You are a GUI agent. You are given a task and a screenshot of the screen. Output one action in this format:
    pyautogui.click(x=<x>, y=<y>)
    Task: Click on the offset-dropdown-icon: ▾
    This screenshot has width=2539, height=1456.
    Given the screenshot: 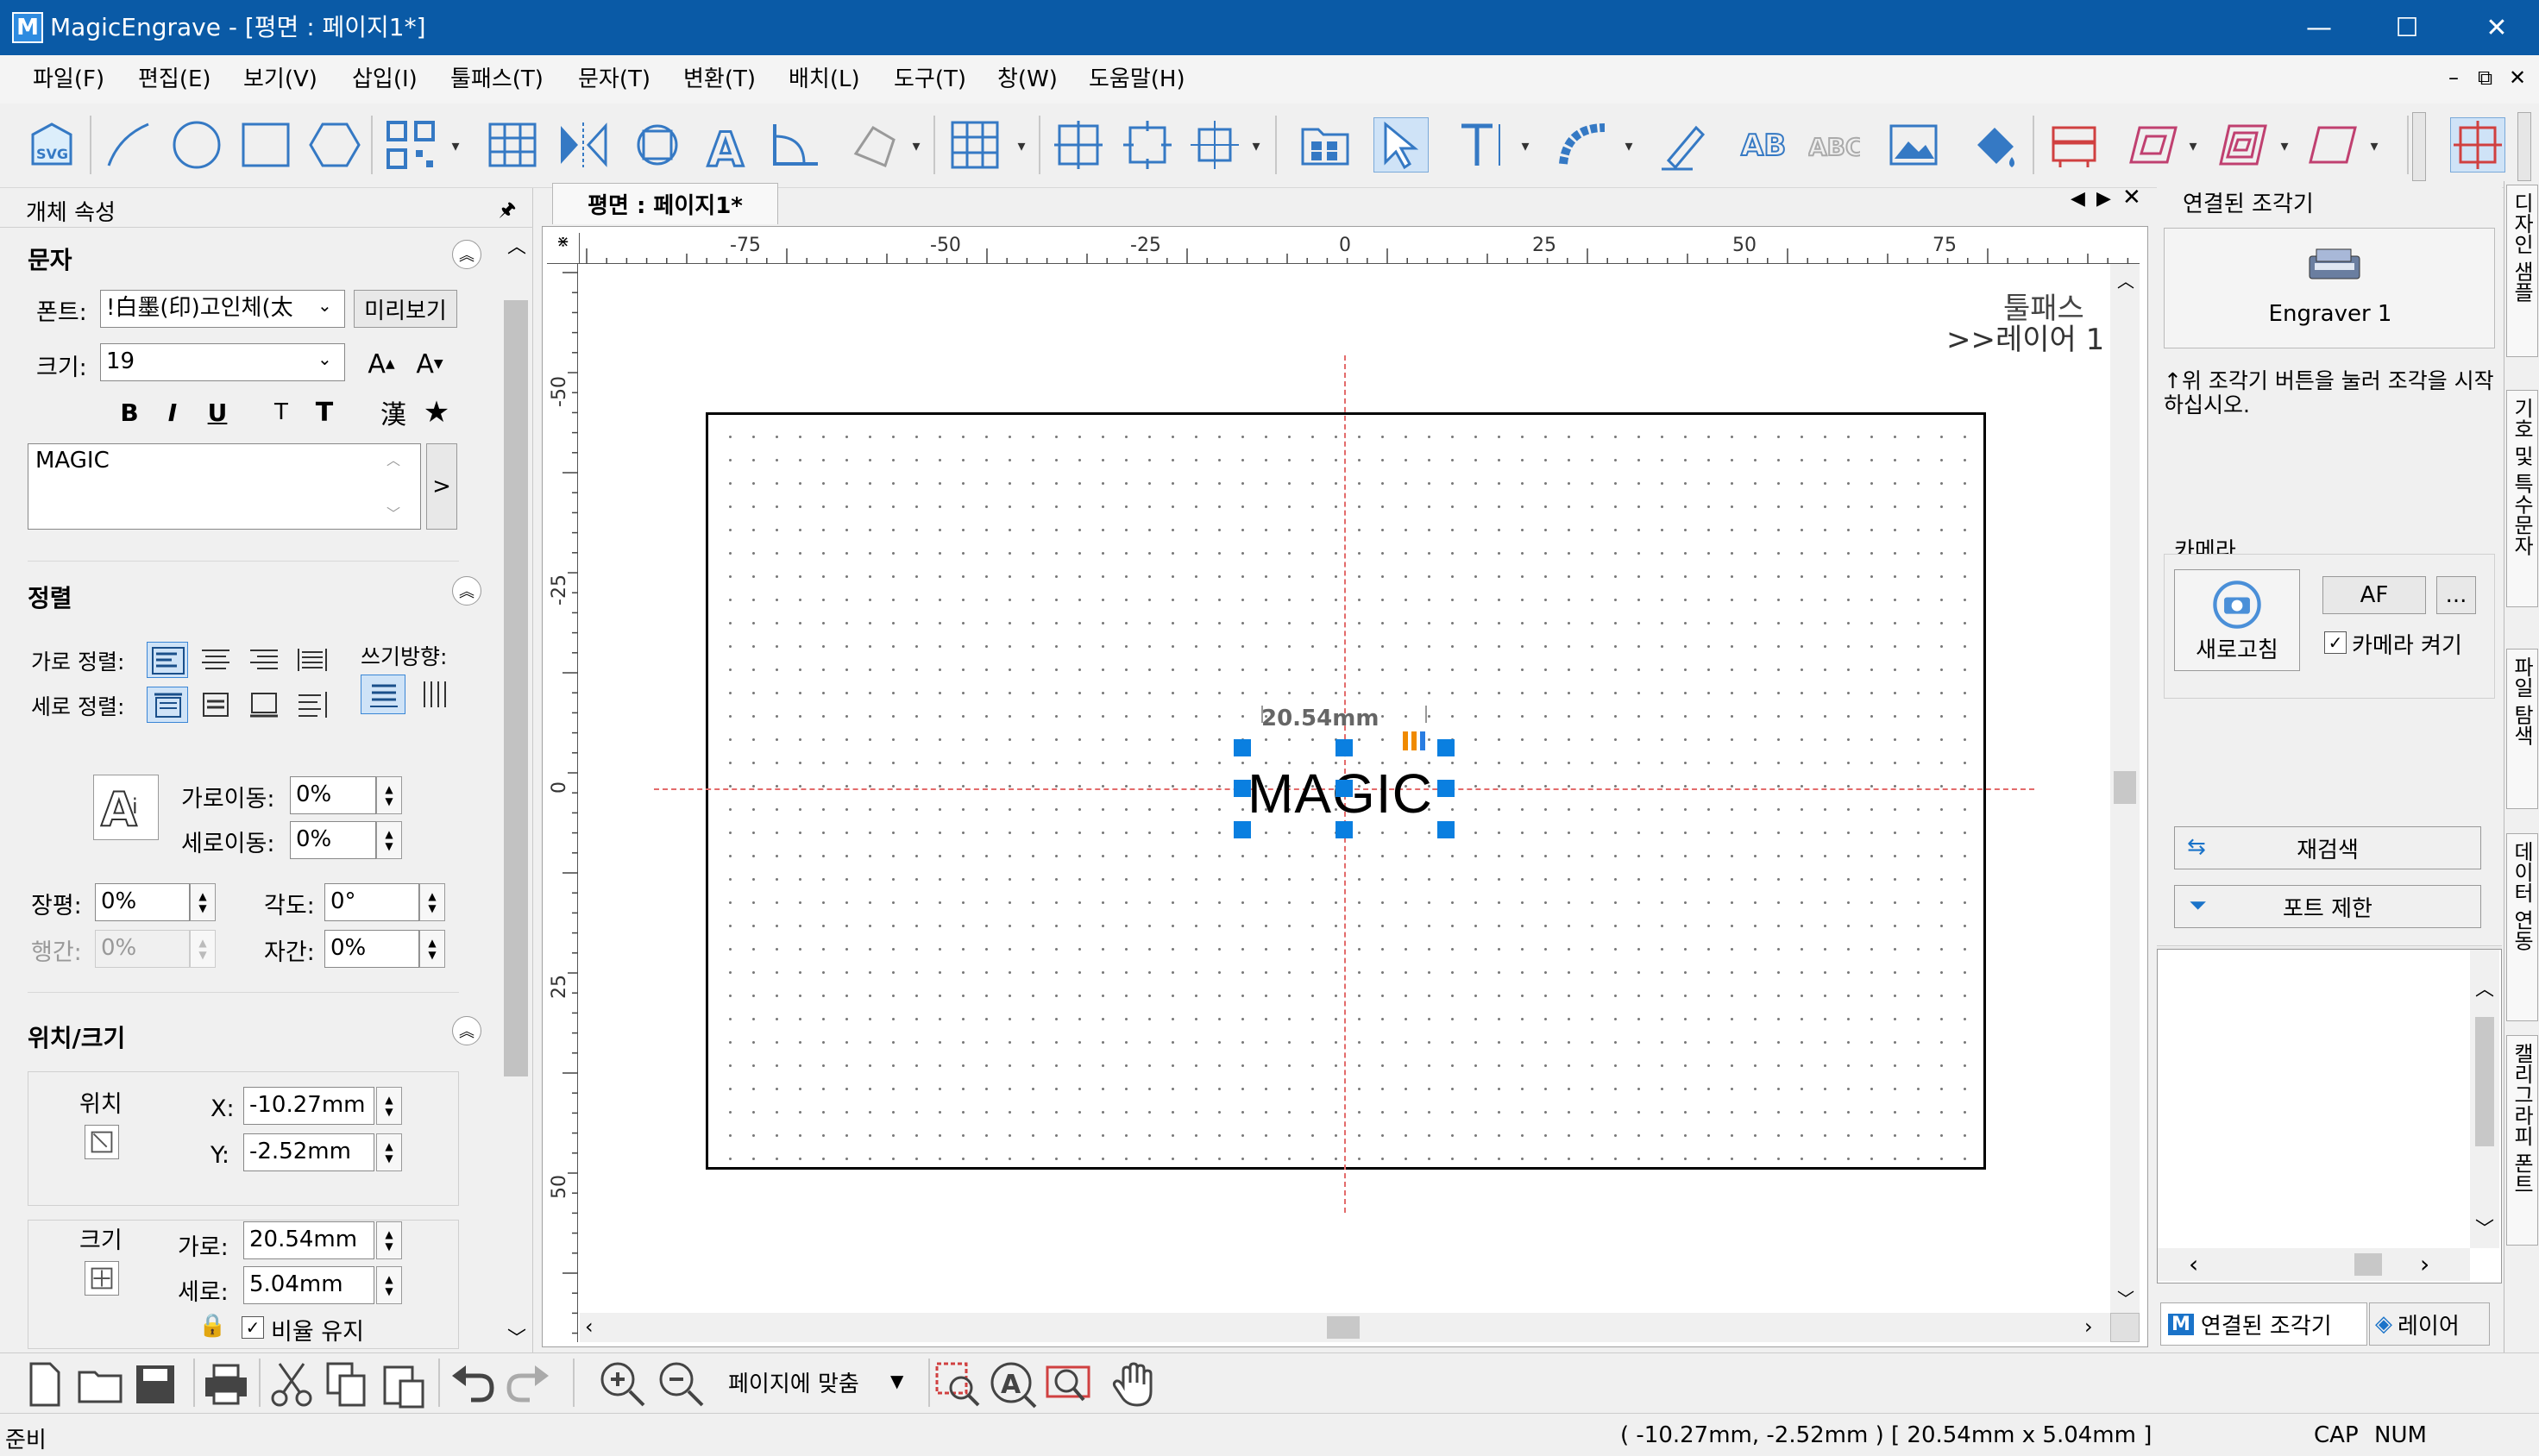 What is the action you would take?
    pyautogui.click(x=2193, y=146)
    